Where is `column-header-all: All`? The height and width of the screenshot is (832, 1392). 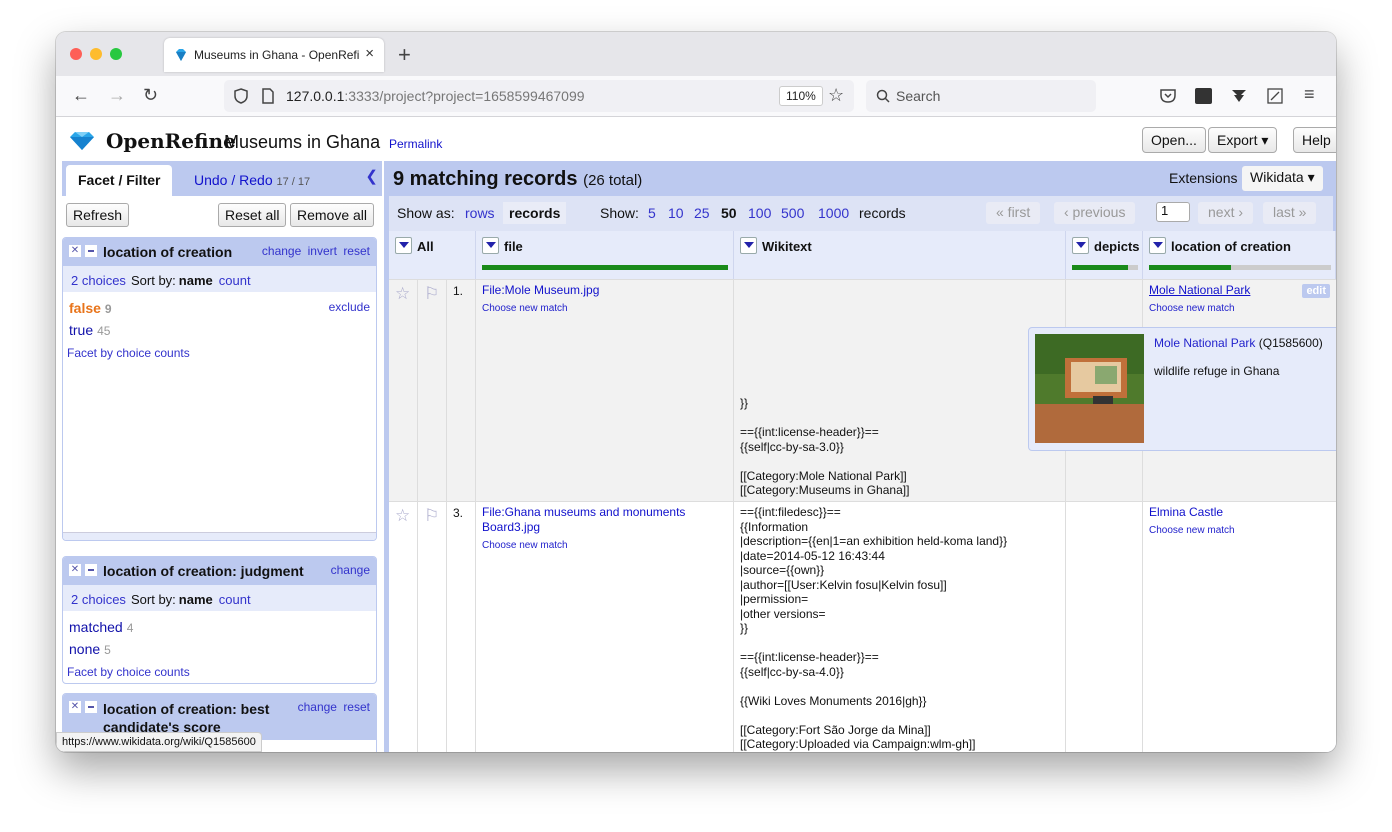 column-header-all: All is located at coordinates (432, 255).